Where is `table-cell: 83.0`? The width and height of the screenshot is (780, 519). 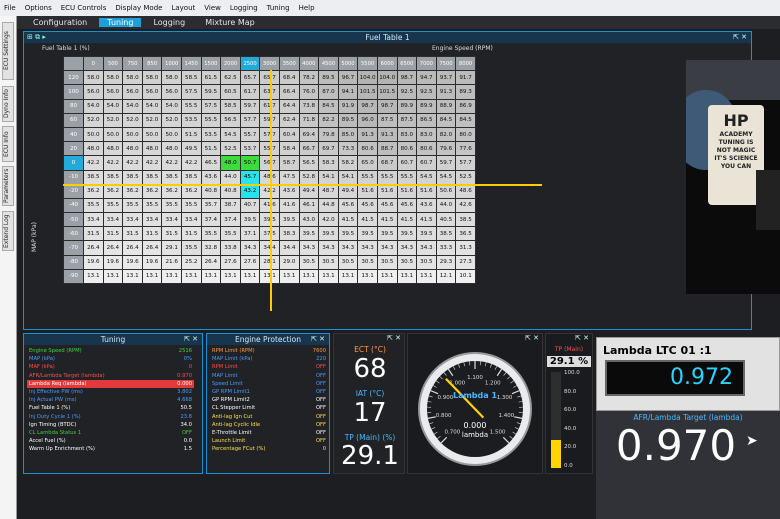 table-cell: 83.0 is located at coordinates (426, 134).